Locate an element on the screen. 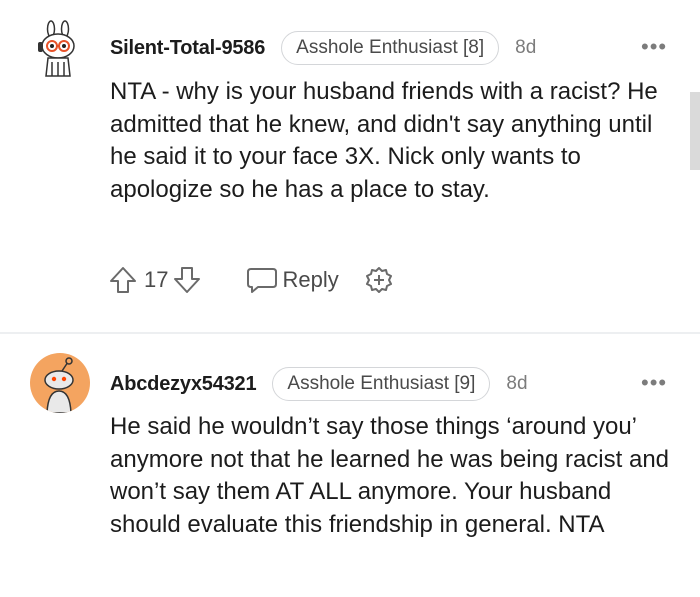  reply-button: Reply is located at coordinates (292, 280).